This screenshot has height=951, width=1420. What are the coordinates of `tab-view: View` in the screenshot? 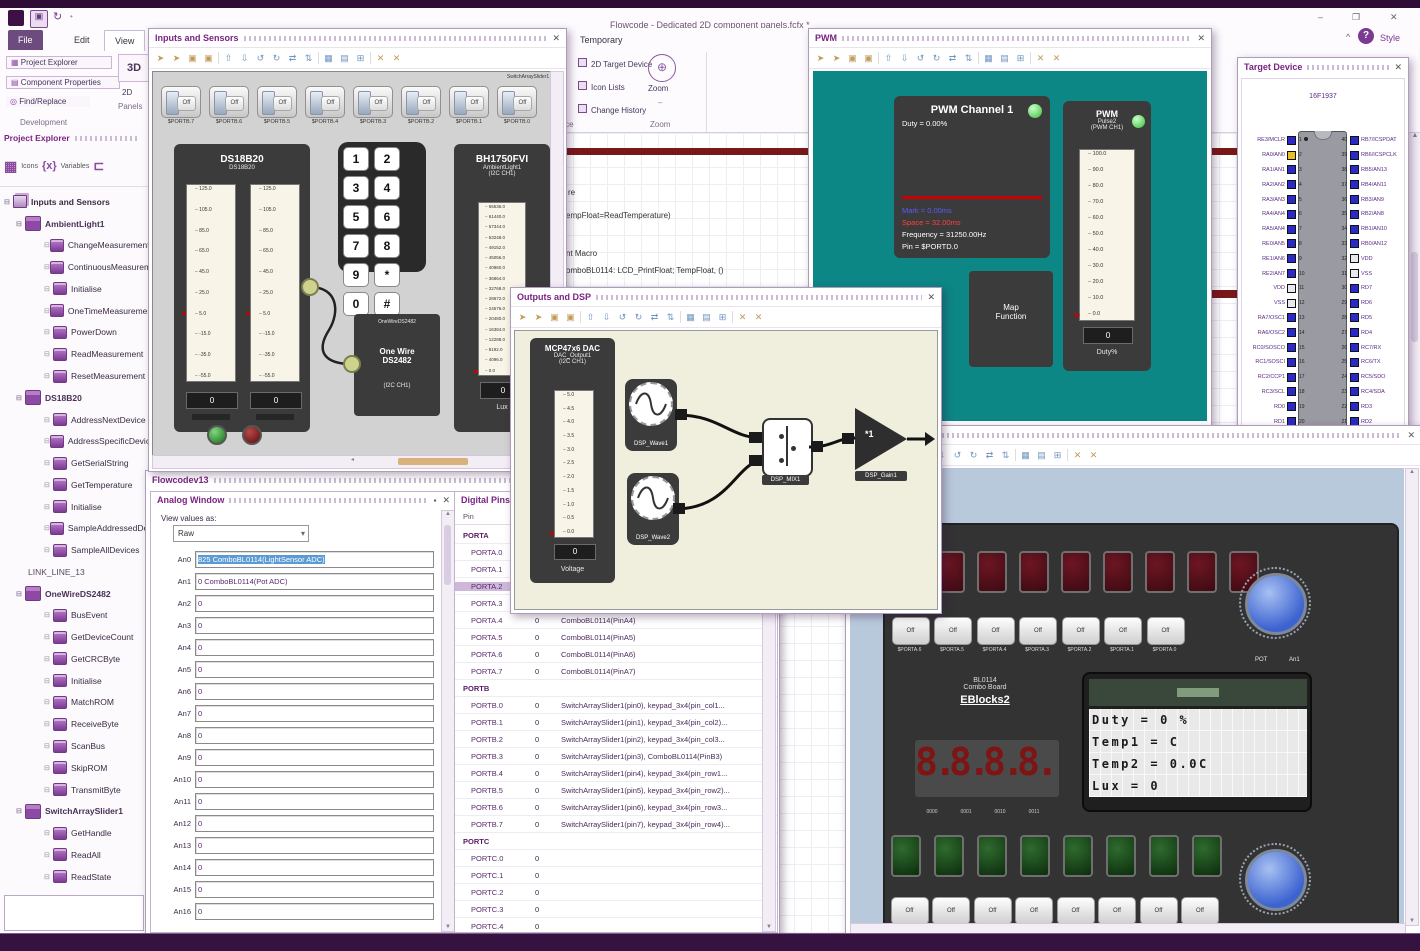 It's located at (125, 40).